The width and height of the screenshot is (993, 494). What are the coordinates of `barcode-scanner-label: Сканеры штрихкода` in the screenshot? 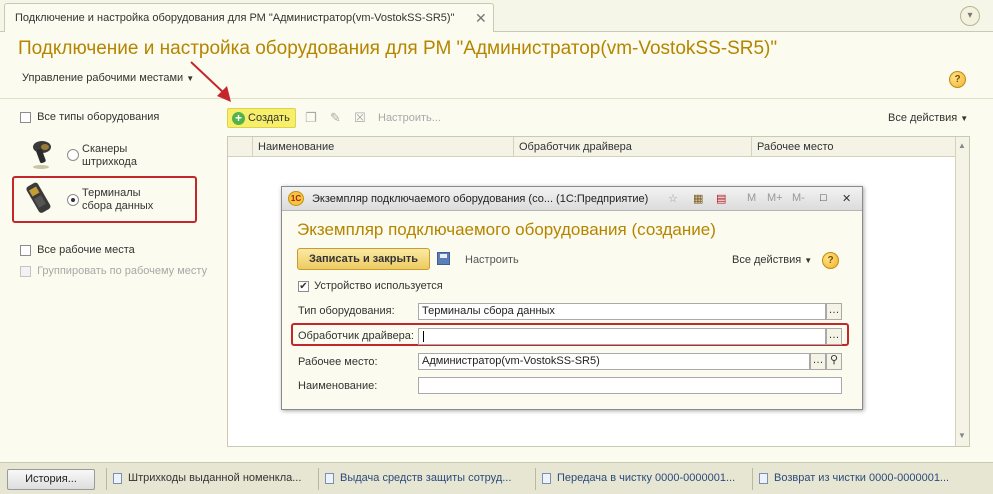 It's located at (109, 155).